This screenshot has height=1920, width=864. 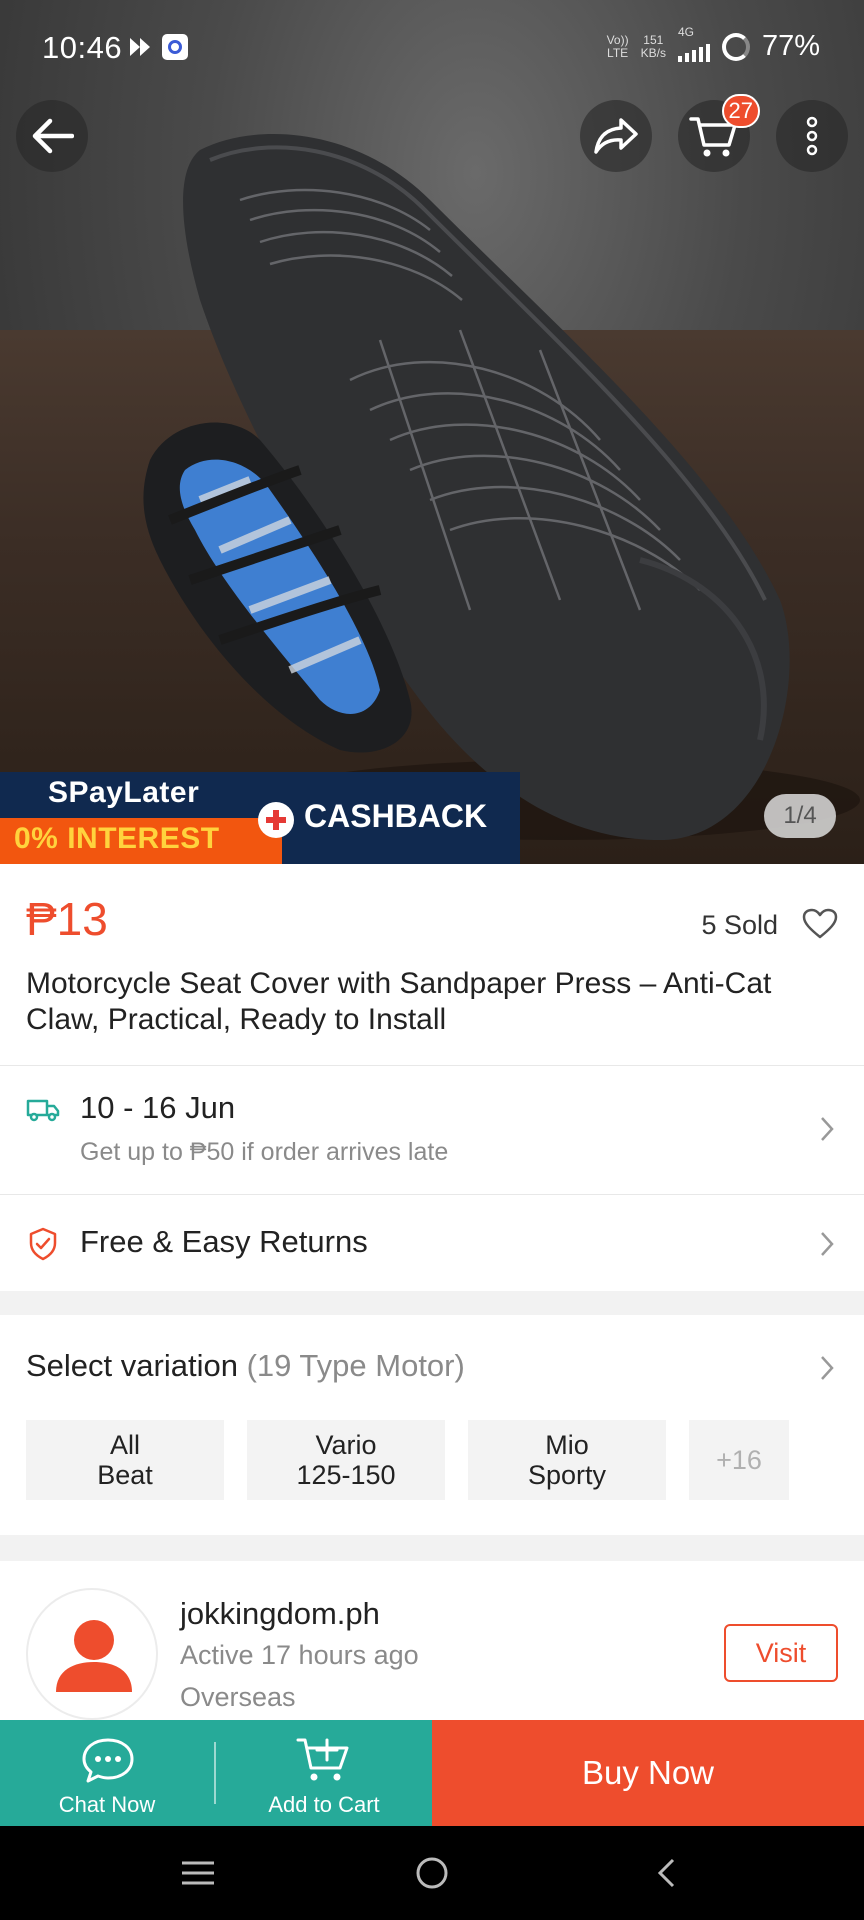 I want to click on back-button, so click(x=52, y=136).